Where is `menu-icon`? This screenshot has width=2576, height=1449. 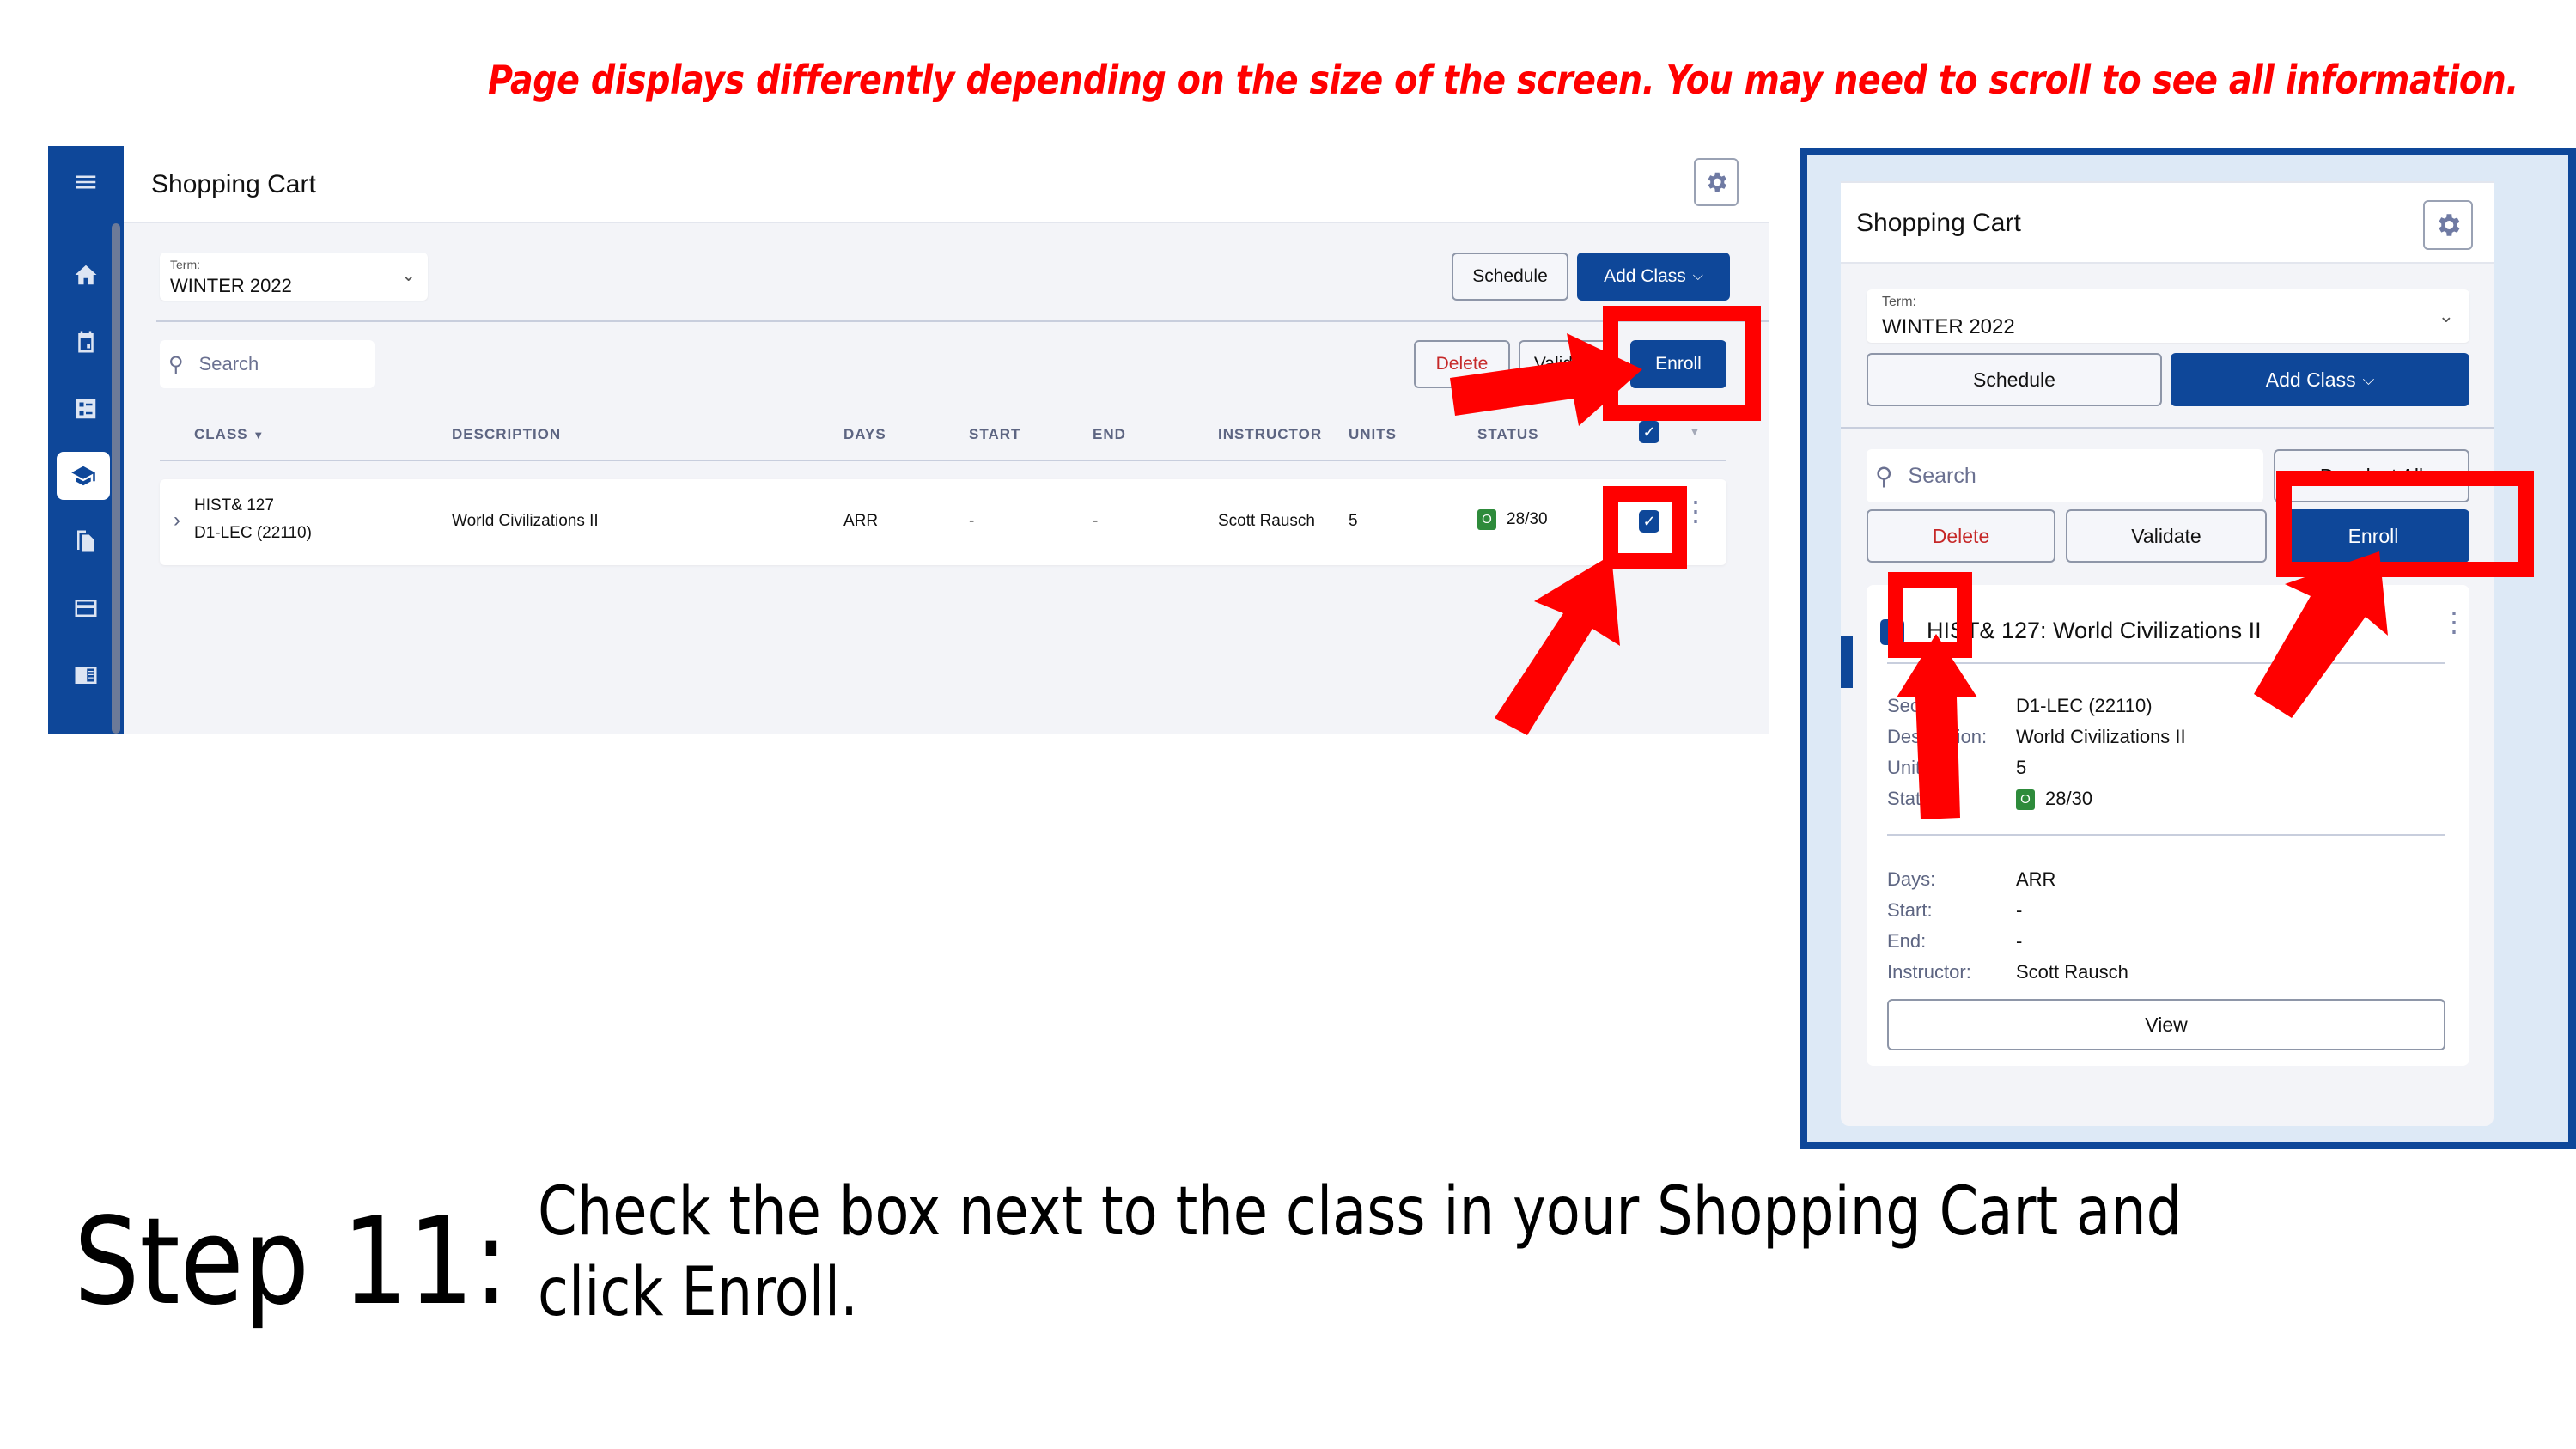 menu-icon is located at coordinates (86, 182).